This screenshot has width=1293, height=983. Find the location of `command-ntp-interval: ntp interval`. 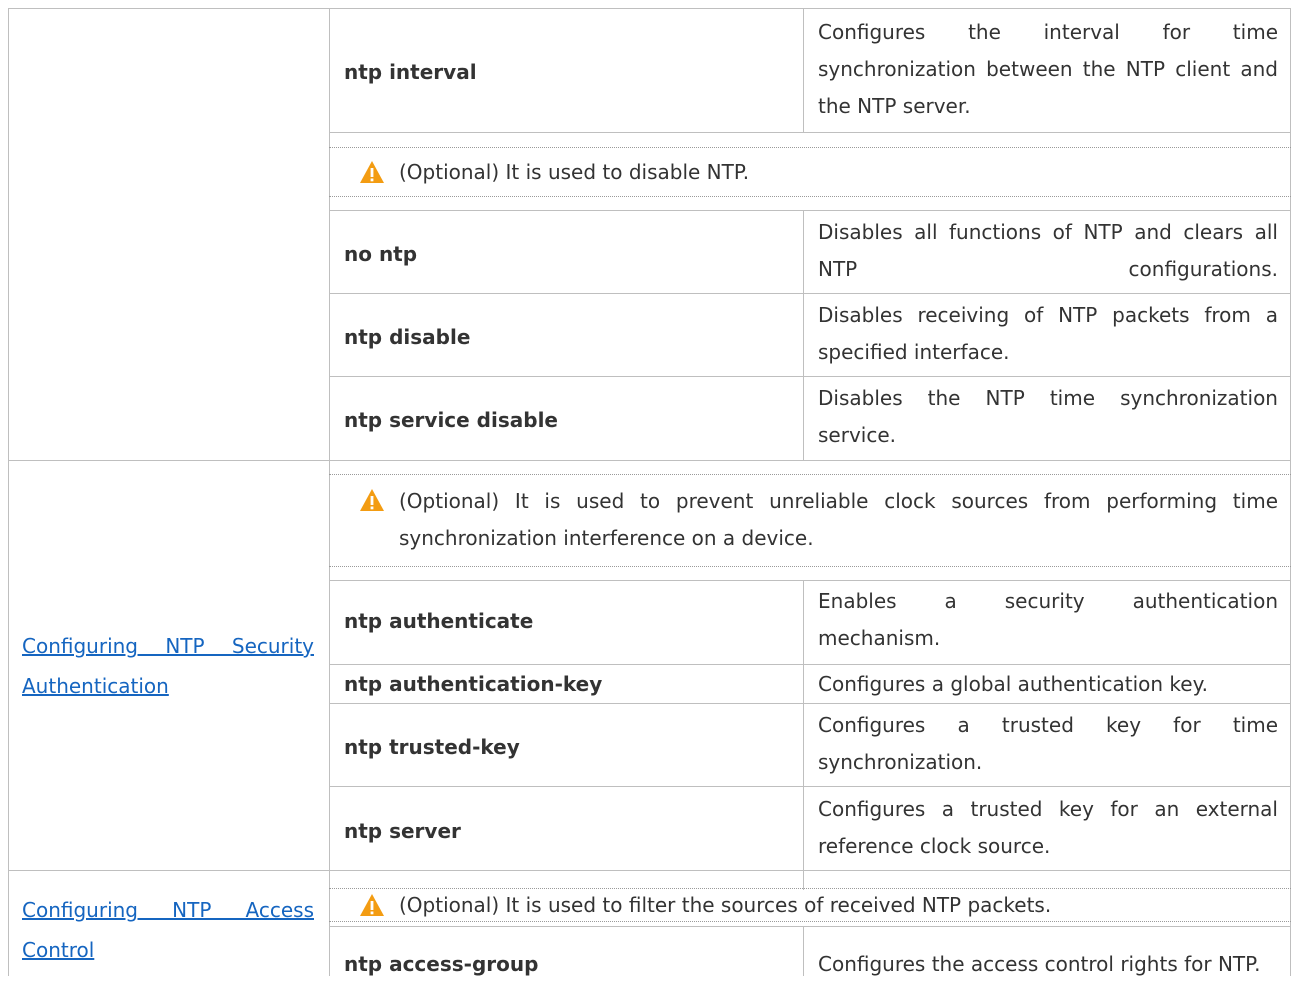

command-ntp-interval: ntp interval is located at coordinates (410, 72).